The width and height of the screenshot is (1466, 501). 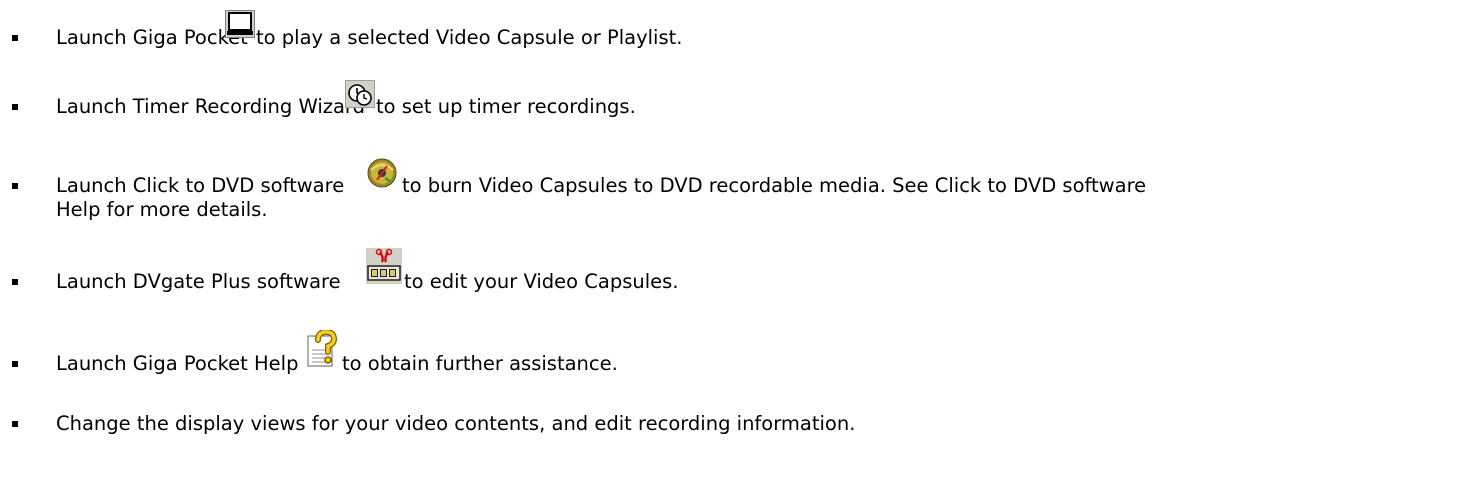 I want to click on item-text-before-icon: Launch Click to DVD software, so click(x=200, y=185).